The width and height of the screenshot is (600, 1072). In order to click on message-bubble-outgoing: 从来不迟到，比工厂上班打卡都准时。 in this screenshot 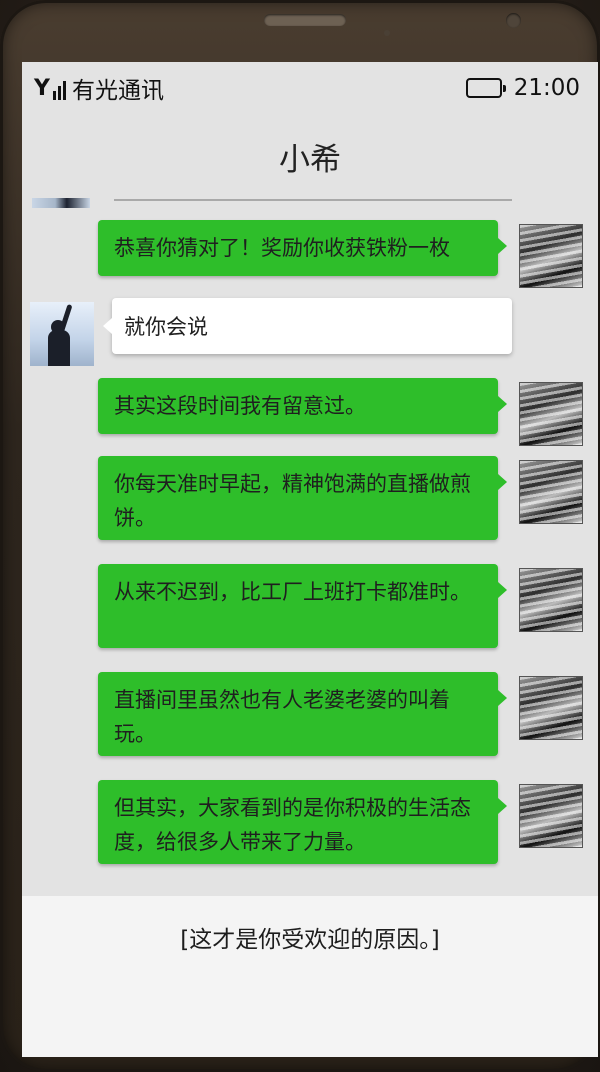, I will do `click(302, 606)`.